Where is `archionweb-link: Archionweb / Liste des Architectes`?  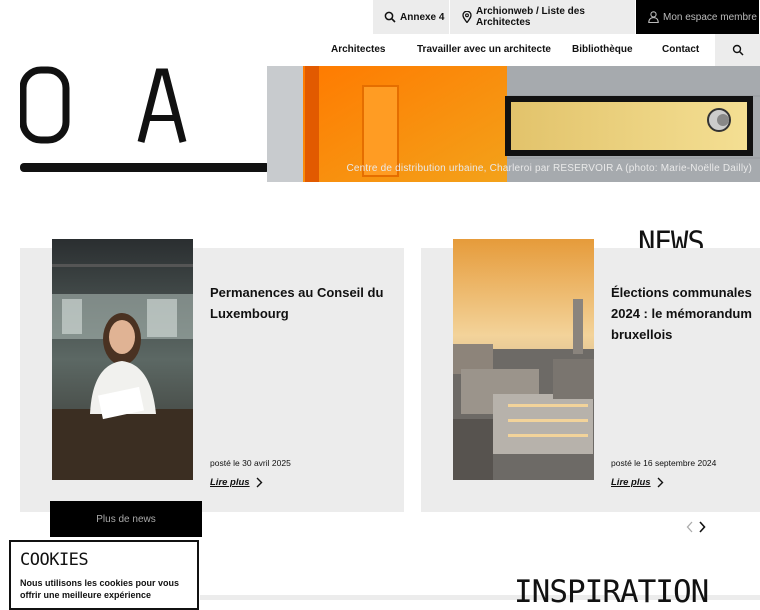
archionweb-link: Archionweb / Liste des Architectes is located at coordinates (543, 17).